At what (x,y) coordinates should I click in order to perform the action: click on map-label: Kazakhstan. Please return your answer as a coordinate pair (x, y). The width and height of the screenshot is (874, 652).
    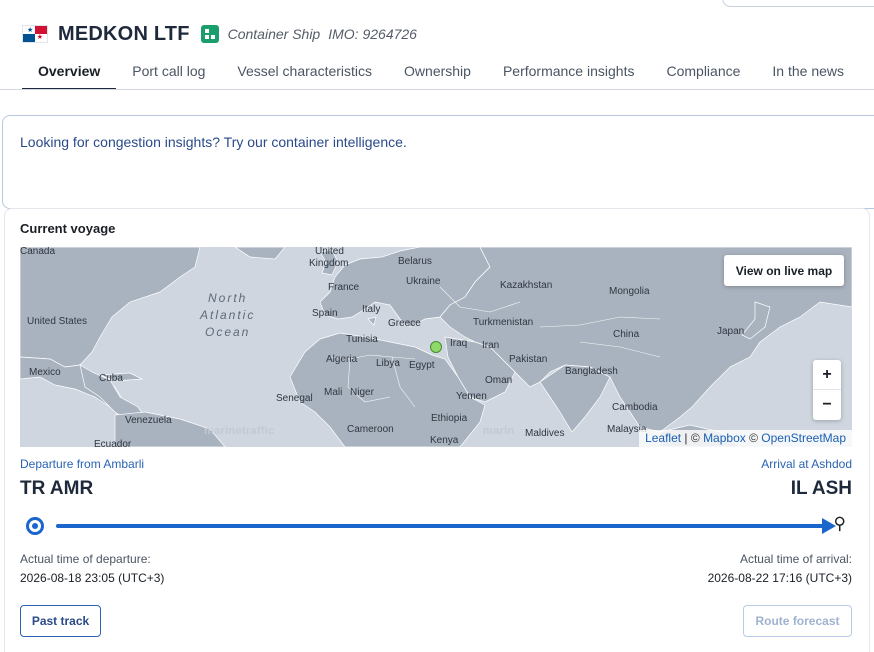
    Looking at the image, I should click on (526, 285).